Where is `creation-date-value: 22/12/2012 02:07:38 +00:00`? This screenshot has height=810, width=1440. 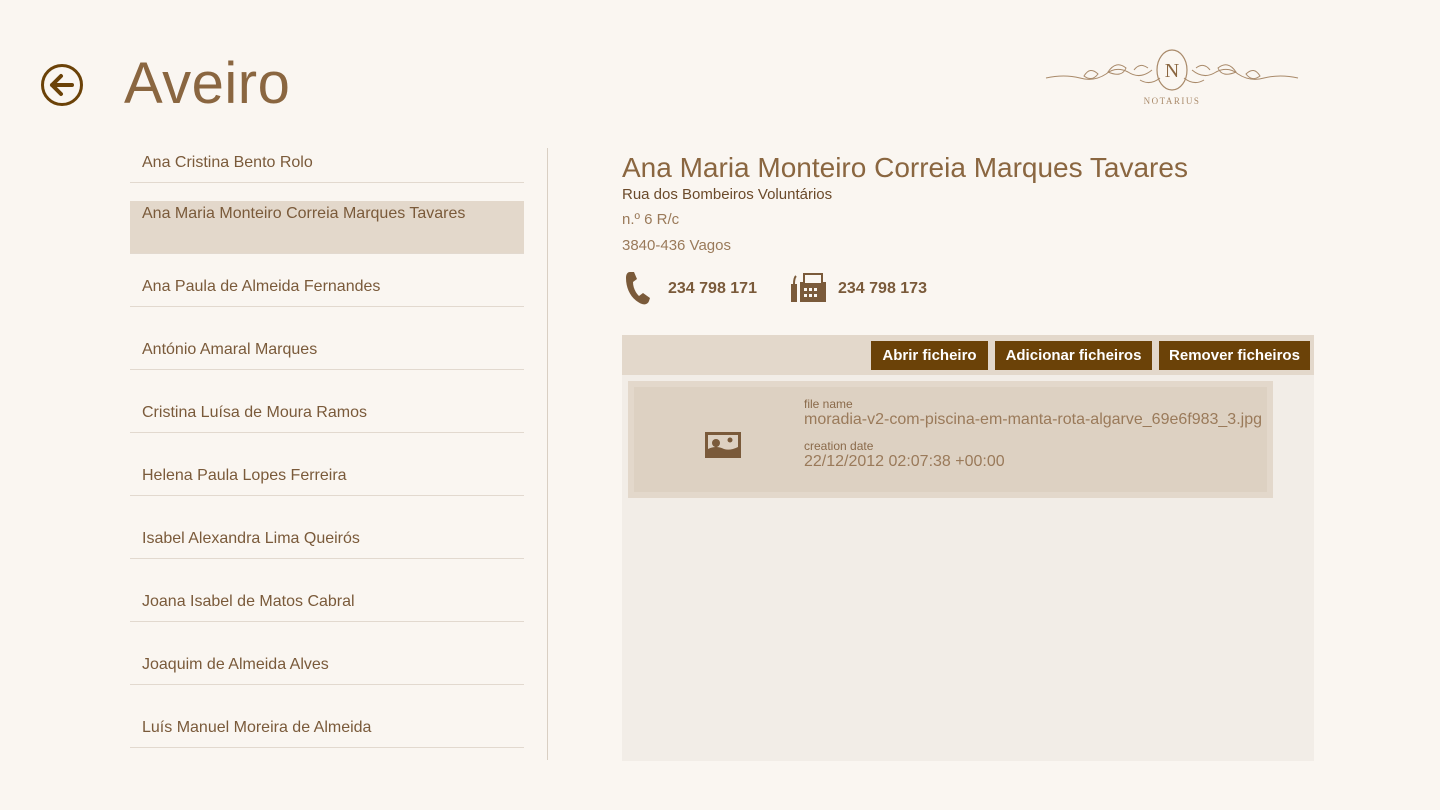
creation-date-value: 22/12/2012 02:07:38 +00:00 is located at coordinates (904, 461).